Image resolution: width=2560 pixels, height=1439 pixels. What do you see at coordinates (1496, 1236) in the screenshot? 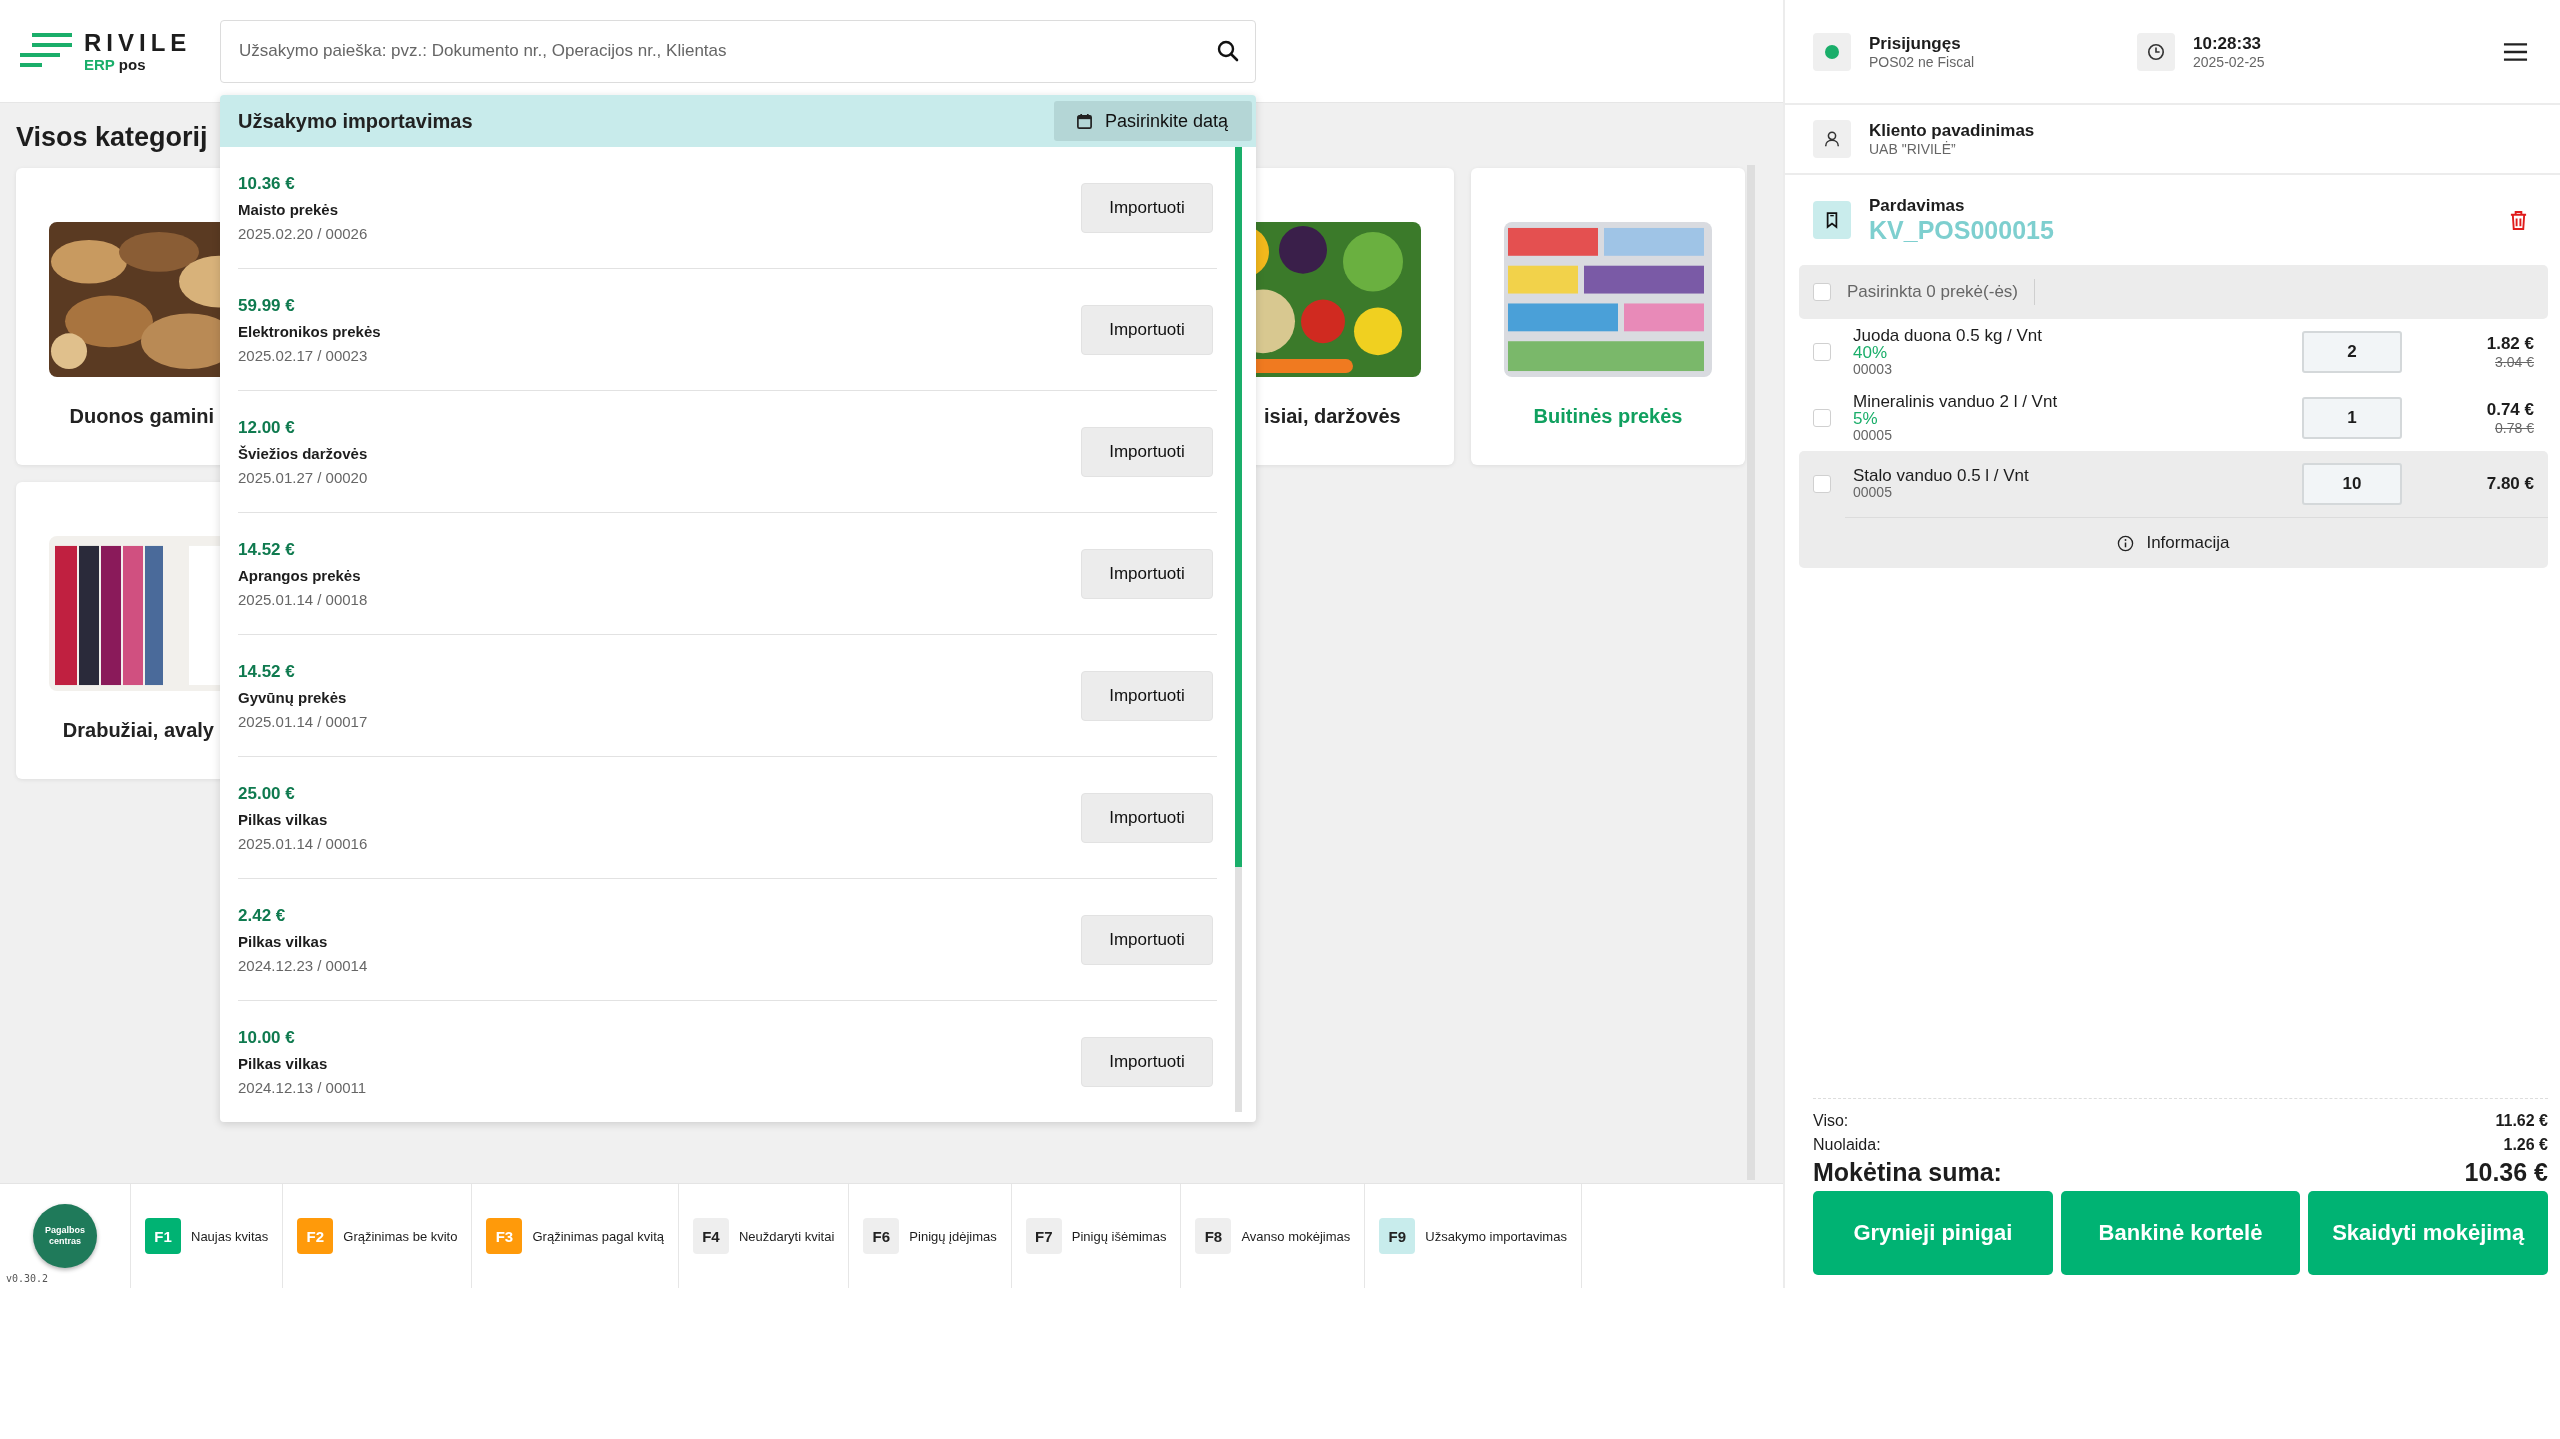
I see `function-key-label: Užsakymo importavimas` at bounding box center [1496, 1236].